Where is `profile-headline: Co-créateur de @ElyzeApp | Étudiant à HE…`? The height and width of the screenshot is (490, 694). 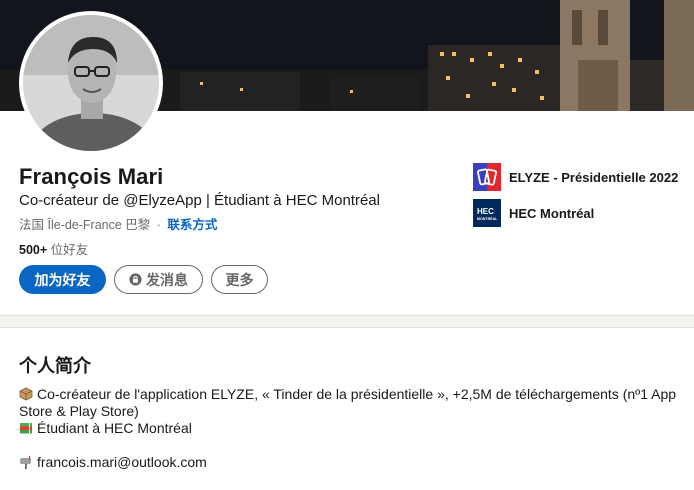 profile-headline: Co-créateur de @ElyzeApp | Étudiant à HE… is located at coordinates (199, 200).